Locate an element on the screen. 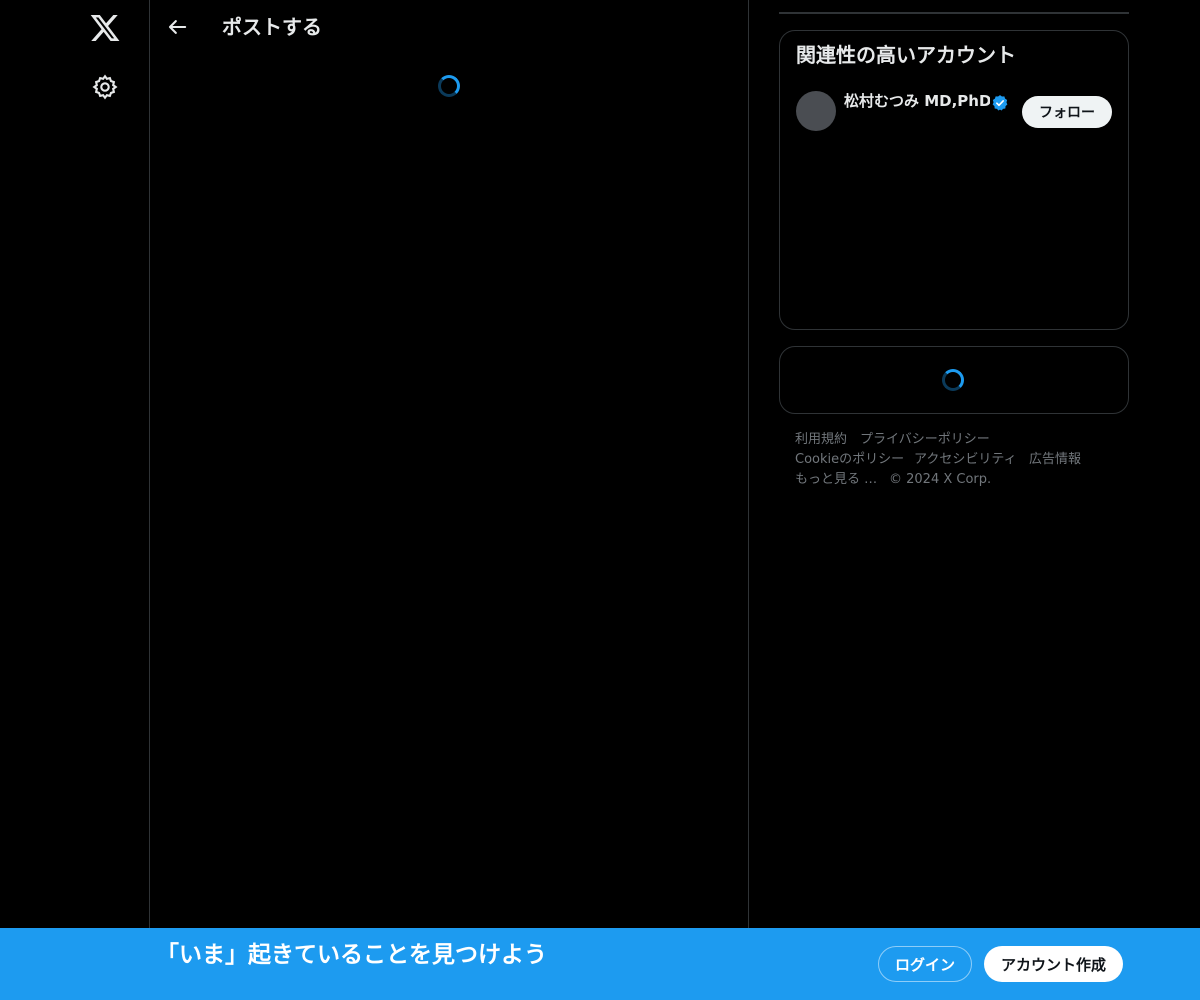 The height and width of the screenshot is (1000, 1200). footer-copyright: © 2024 X Corp. is located at coordinates (940, 479).